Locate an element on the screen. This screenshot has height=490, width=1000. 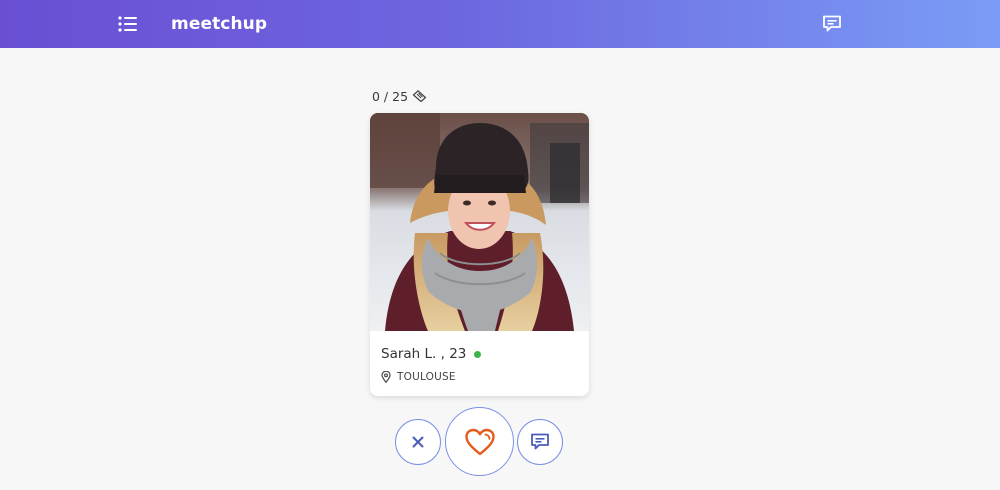
profile-location: TOULOUSE is located at coordinates (426, 377).